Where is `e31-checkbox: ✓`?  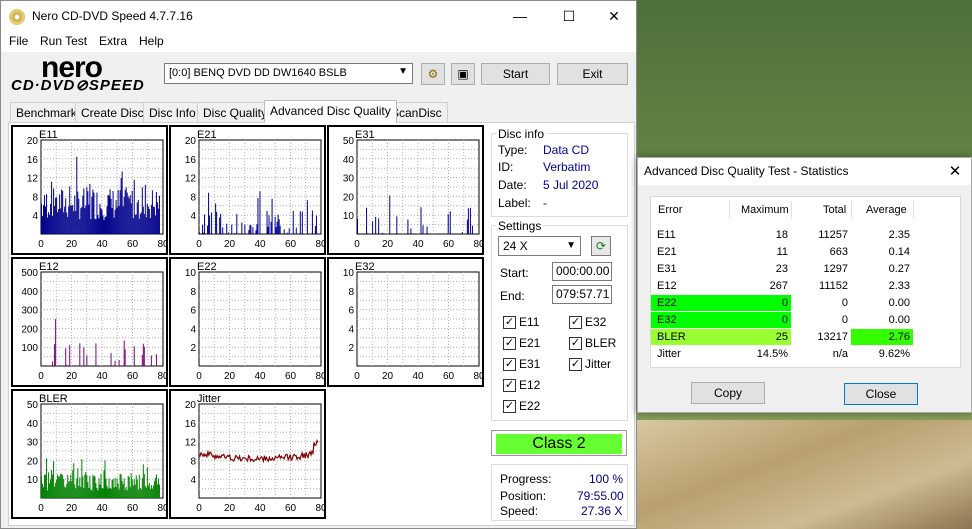 e31-checkbox: ✓ is located at coordinates (509, 364).